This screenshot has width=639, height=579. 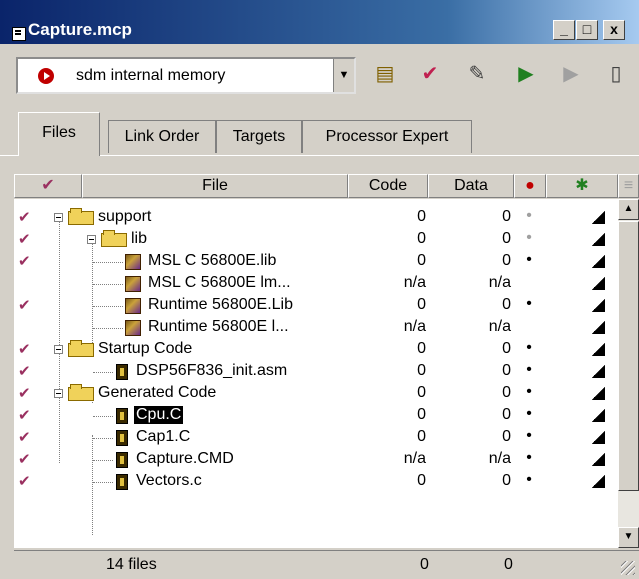 I want to click on close-button: x, so click(x=614, y=30).